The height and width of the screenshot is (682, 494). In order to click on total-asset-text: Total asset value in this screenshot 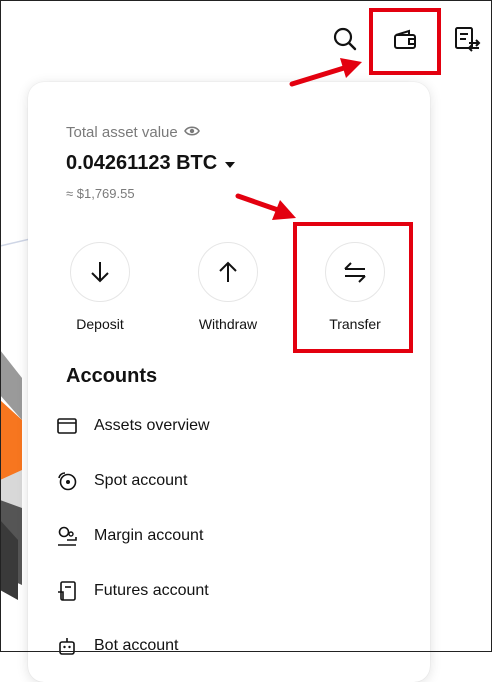, I will do `click(122, 132)`.